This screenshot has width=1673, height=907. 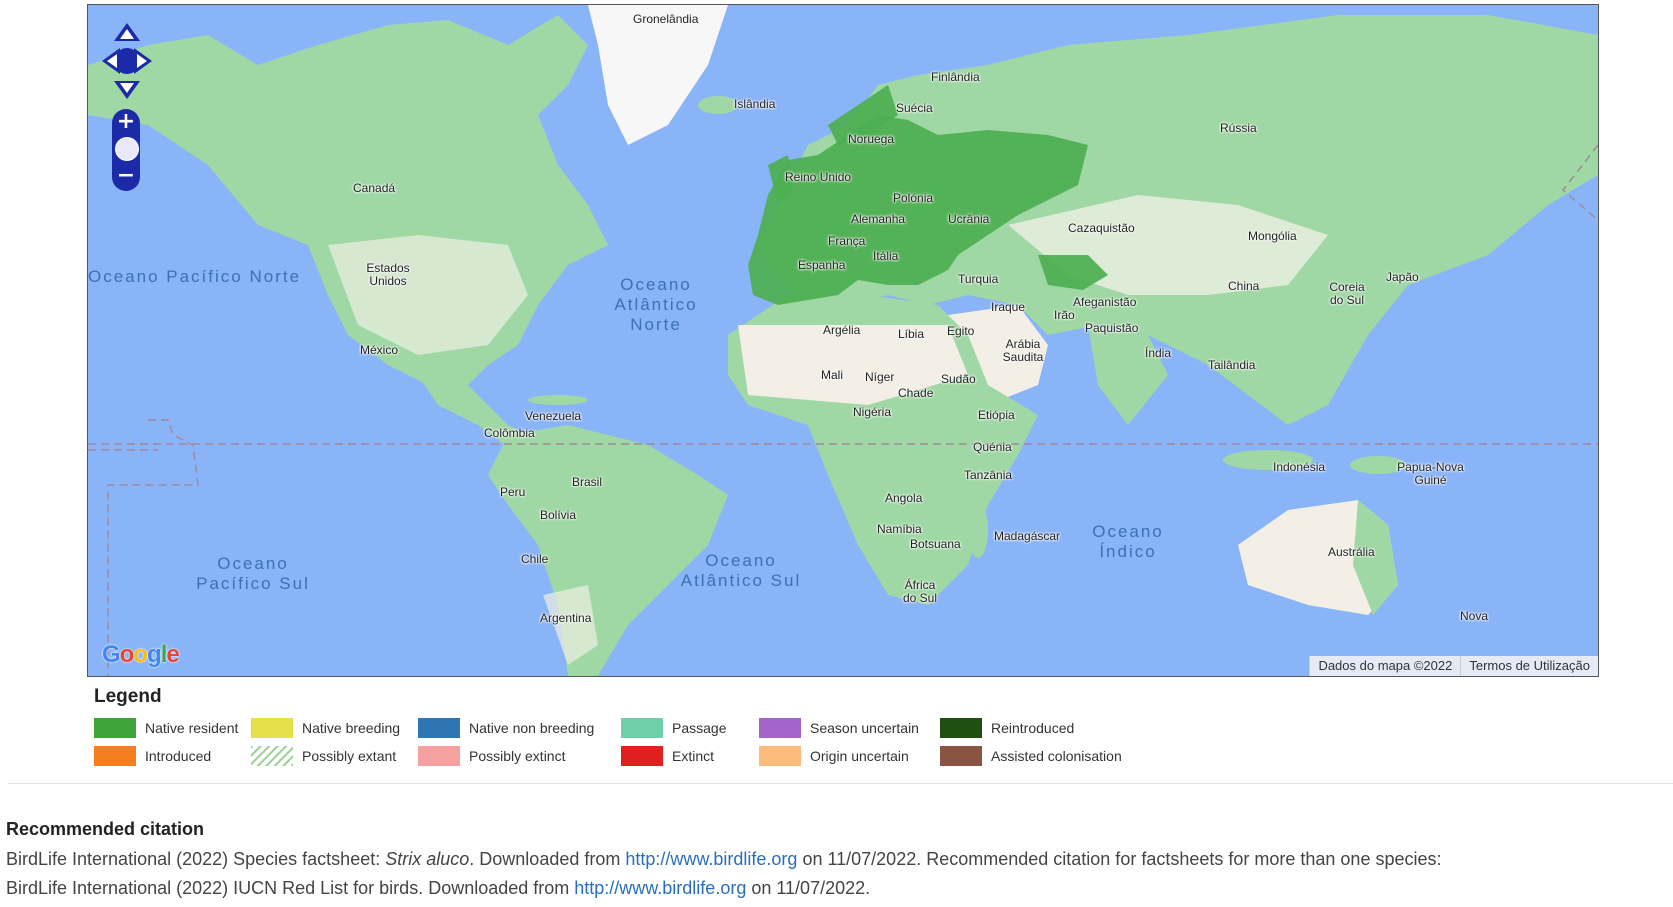 What do you see at coordinates (673, 728) in the screenshot?
I see `legend-item: Passage` at bounding box center [673, 728].